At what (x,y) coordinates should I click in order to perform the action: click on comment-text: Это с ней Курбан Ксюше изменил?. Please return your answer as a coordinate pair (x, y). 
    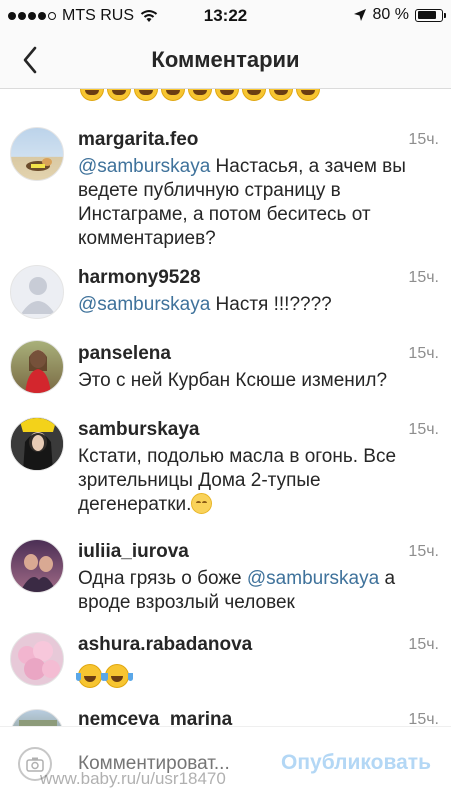
    Looking at the image, I should click on (233, 380).